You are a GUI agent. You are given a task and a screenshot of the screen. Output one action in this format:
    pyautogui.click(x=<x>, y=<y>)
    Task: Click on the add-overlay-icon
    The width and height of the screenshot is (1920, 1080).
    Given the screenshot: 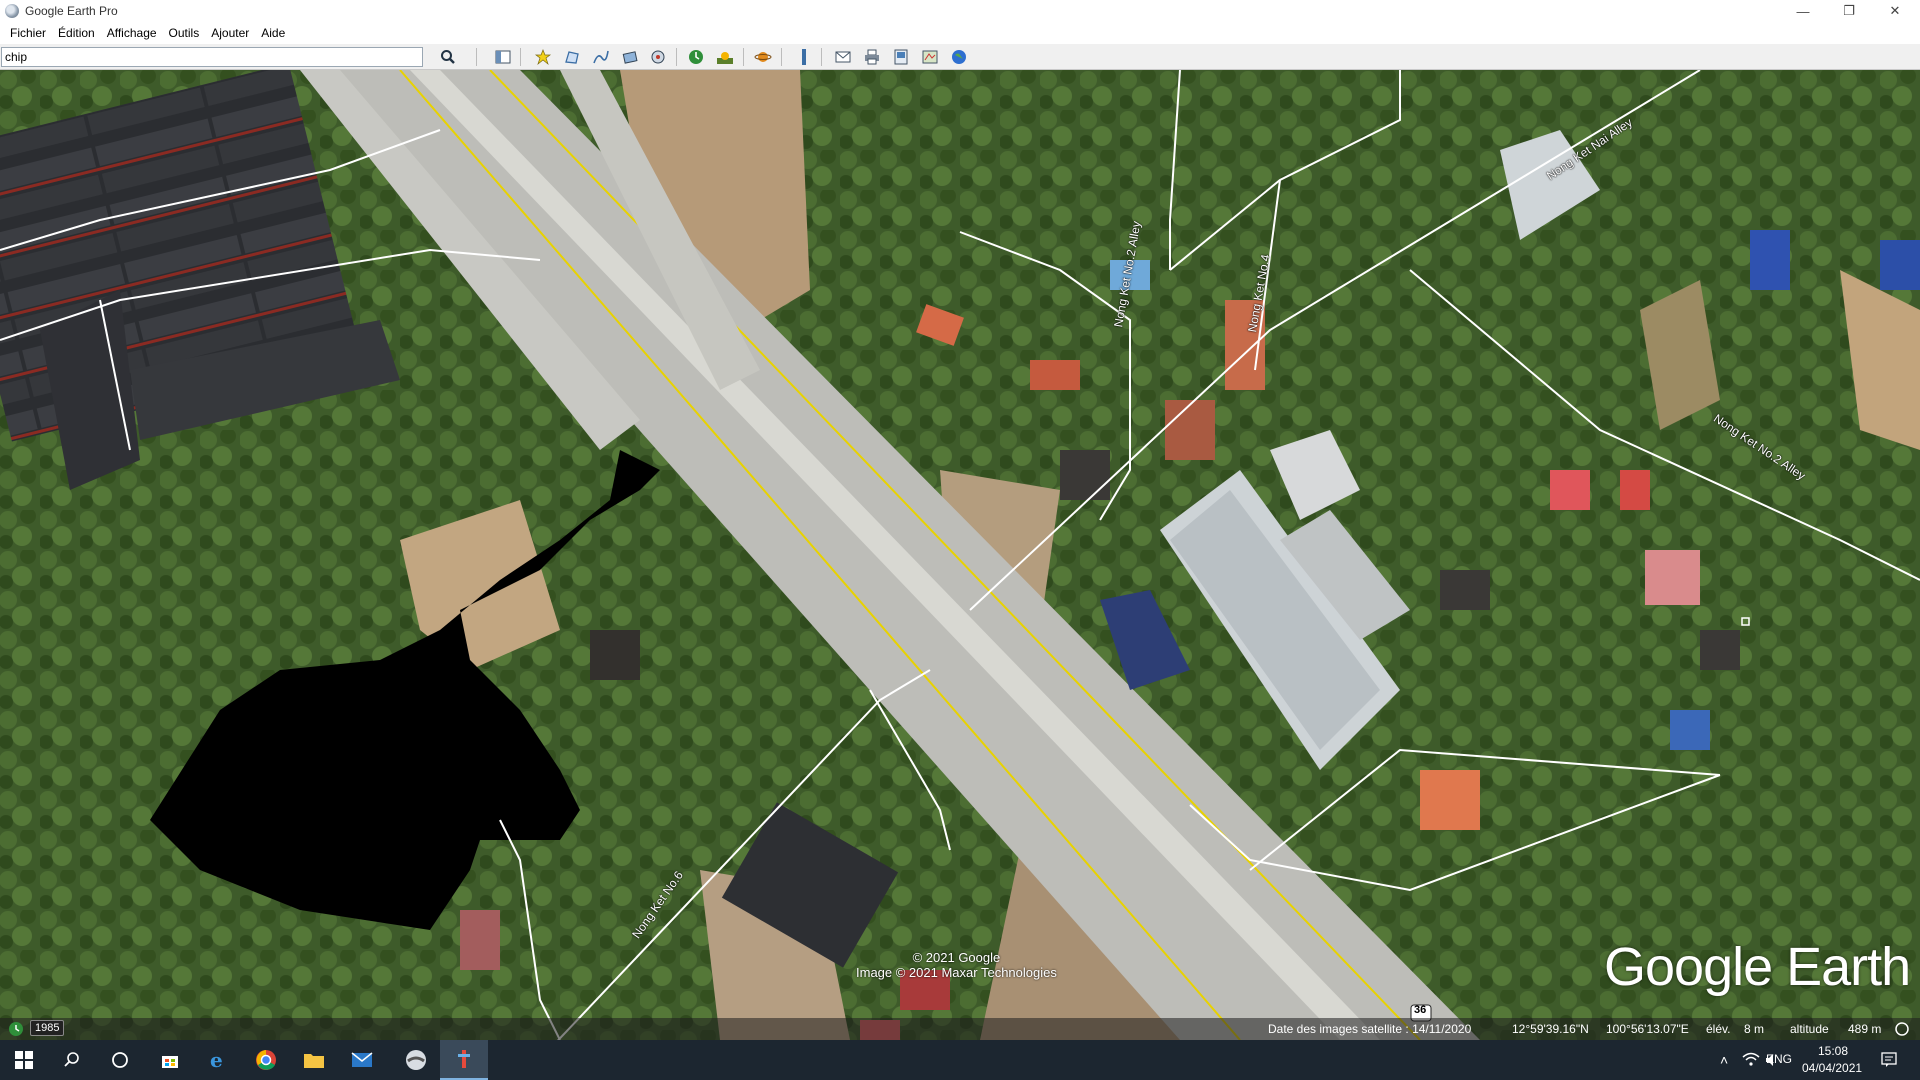 What is the action you would take?
    pyautogui.click(x=630, y=57)
    